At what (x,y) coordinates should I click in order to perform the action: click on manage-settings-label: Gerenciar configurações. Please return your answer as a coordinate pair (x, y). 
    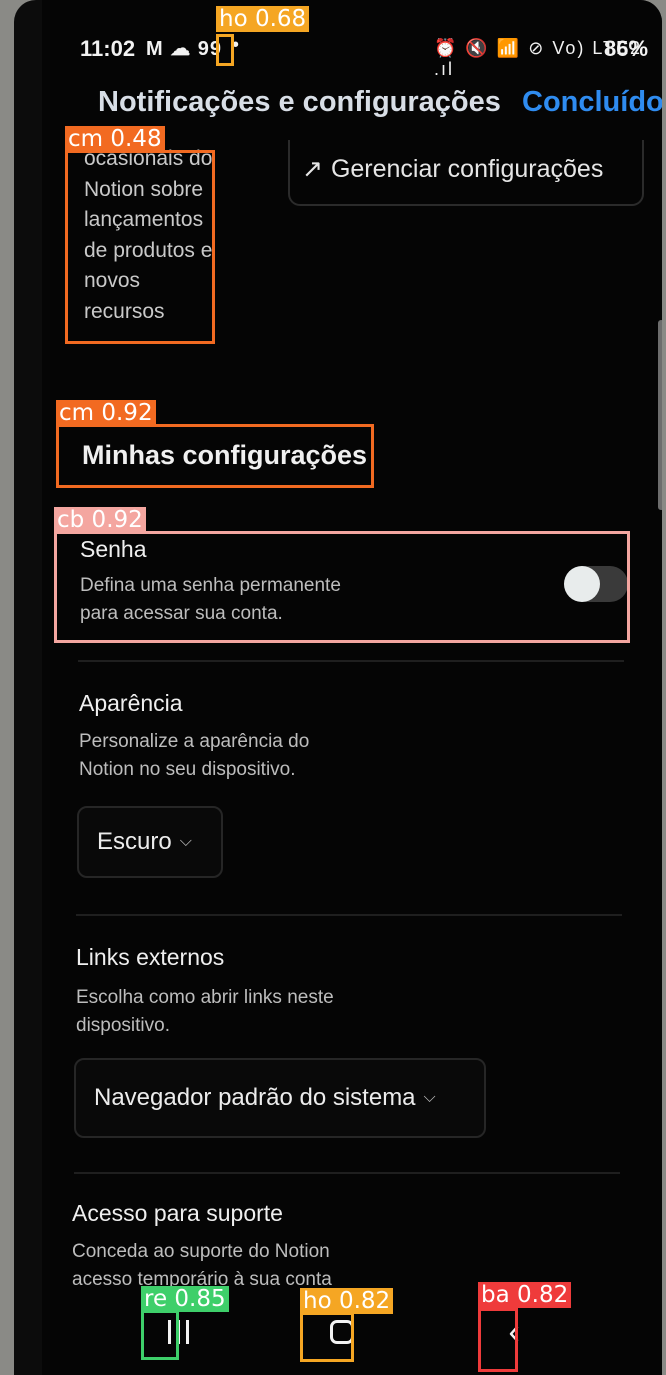
    Looking at the image, I should click on (467, 169).